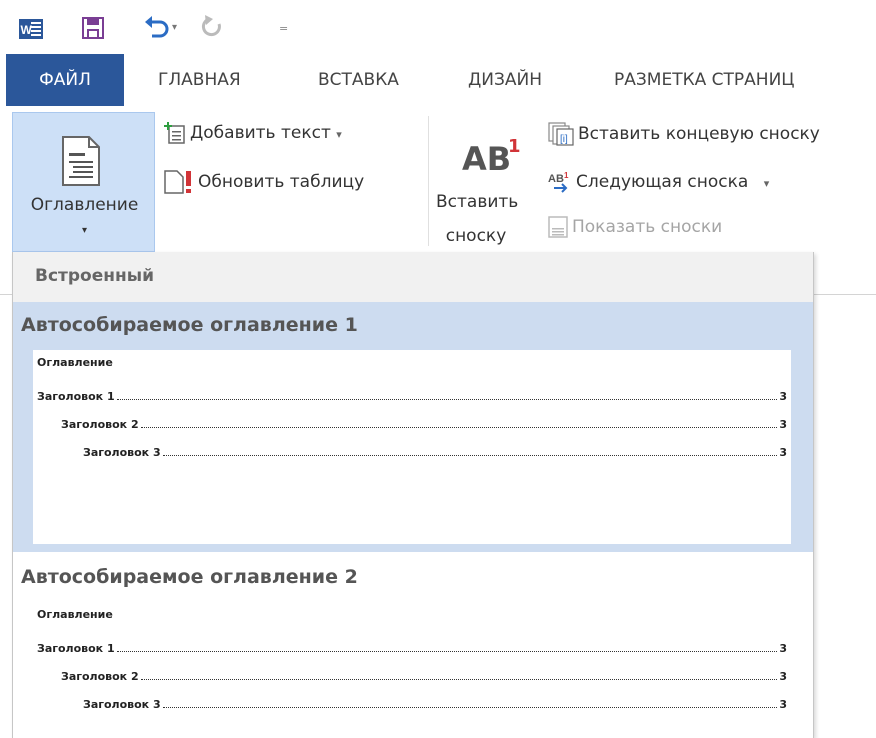  What do you see at coordinates (65, 80) in the screenshot?
I see `tab-file: ФАЙЛ` at bounding box center [65, 80].